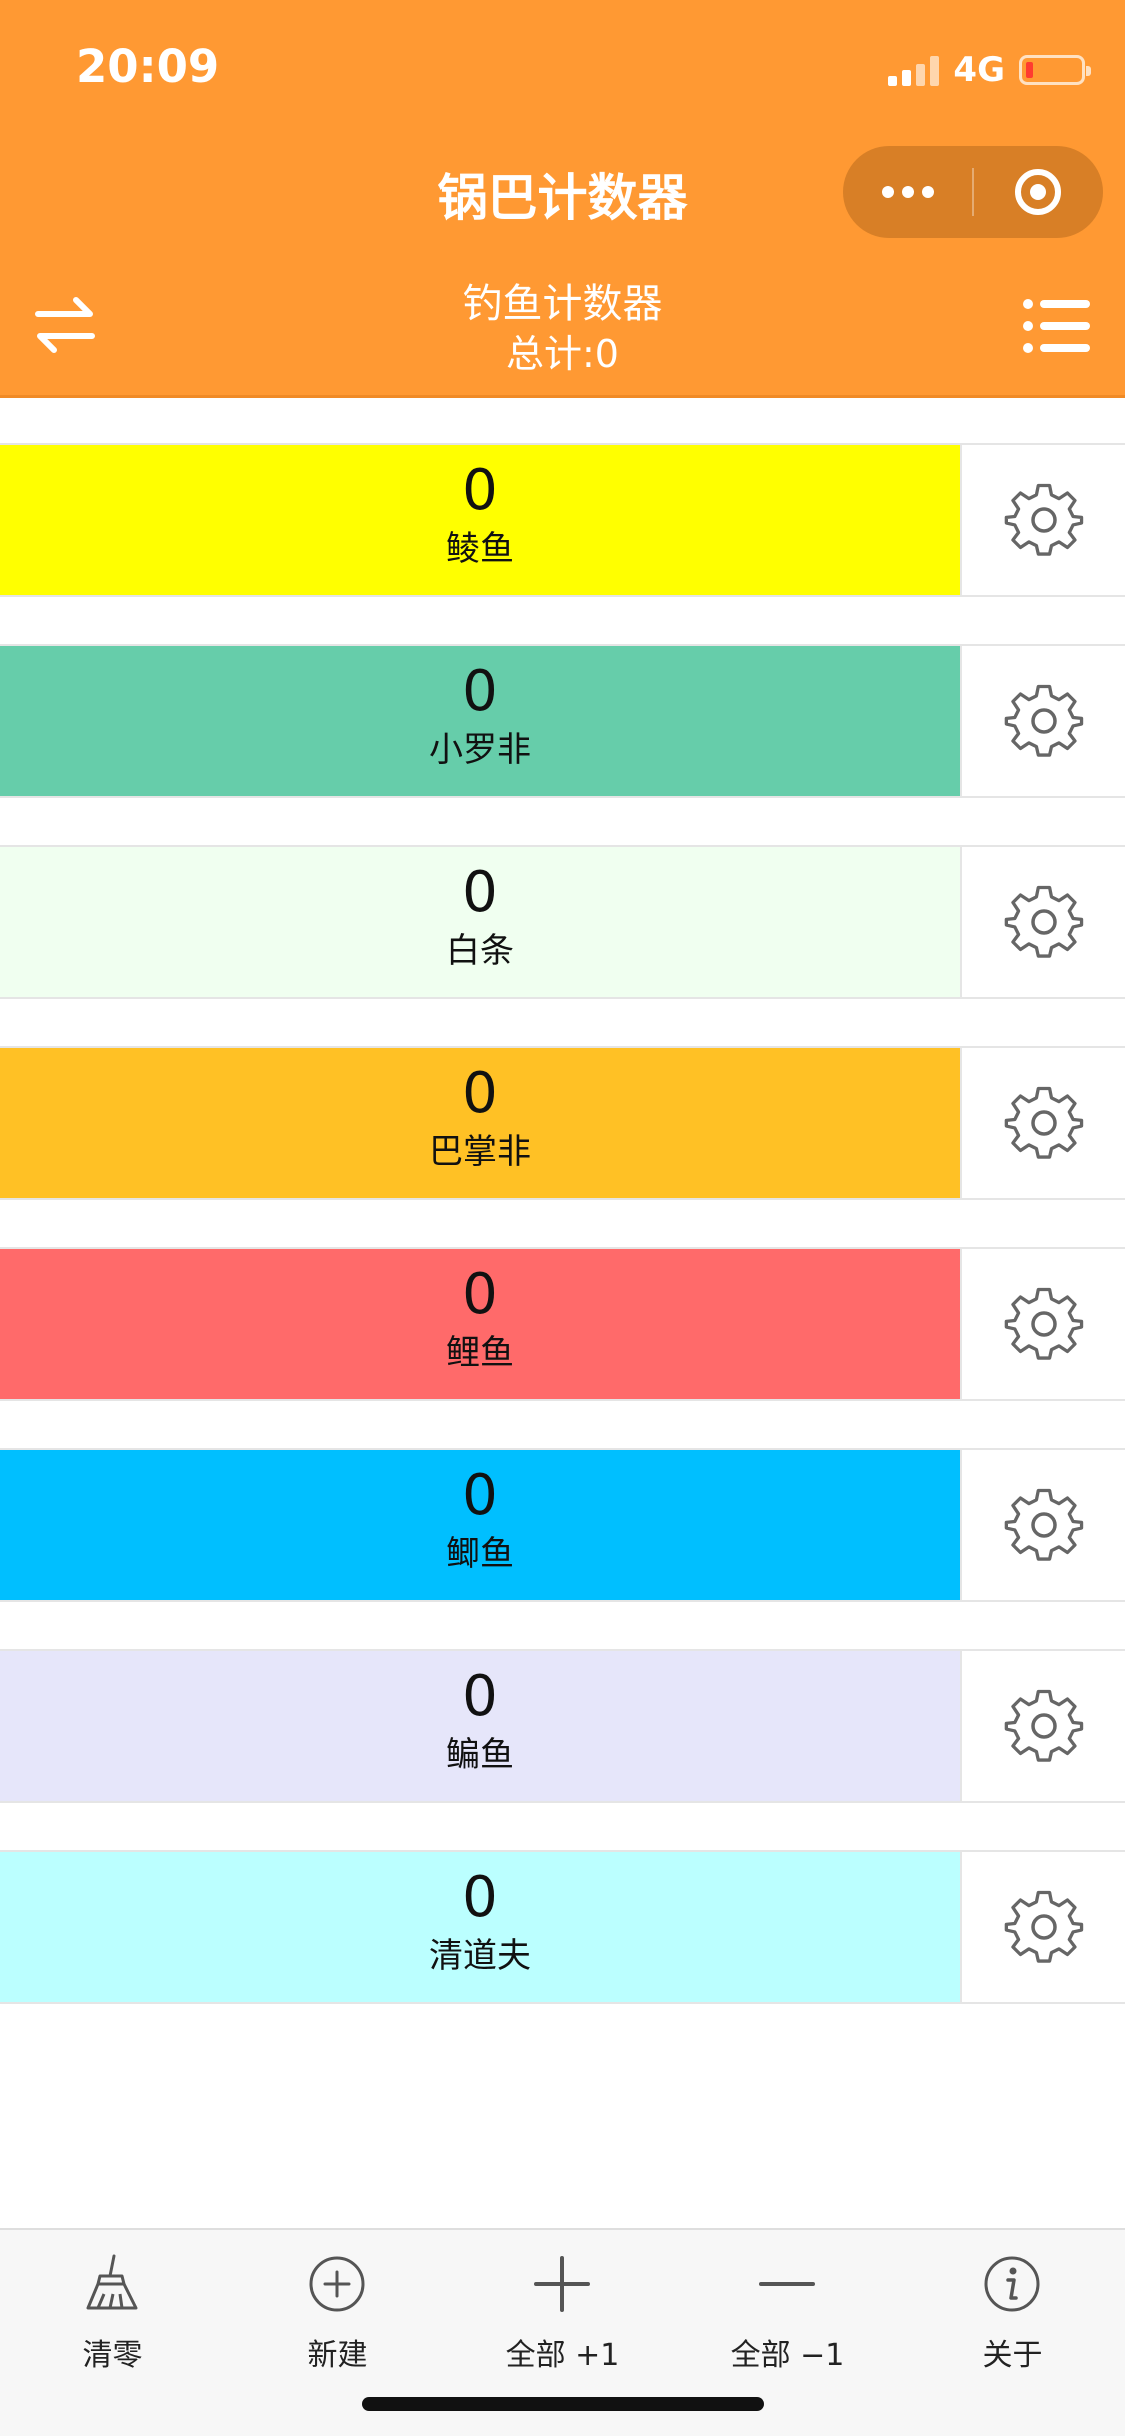 The image size is (1125, 2436). Describe the element at coordinates (1055, 70) in the screenshot. I see `battery-icon` at that location.